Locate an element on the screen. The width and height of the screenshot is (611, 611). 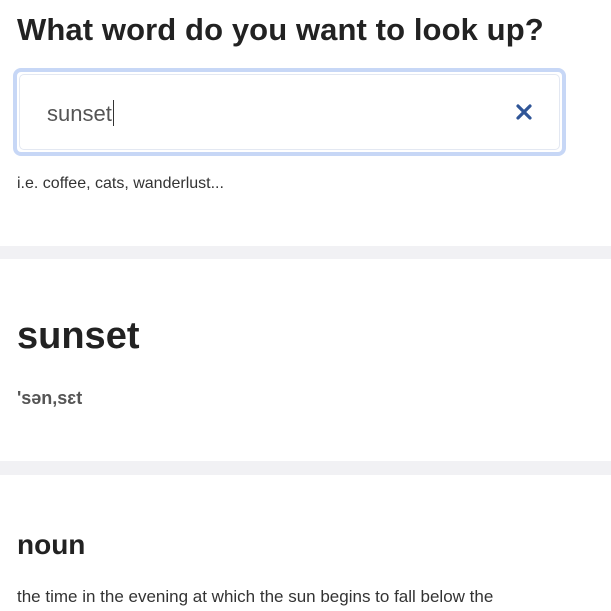
search-input-value: sunset is located at coordinates (79, 113).